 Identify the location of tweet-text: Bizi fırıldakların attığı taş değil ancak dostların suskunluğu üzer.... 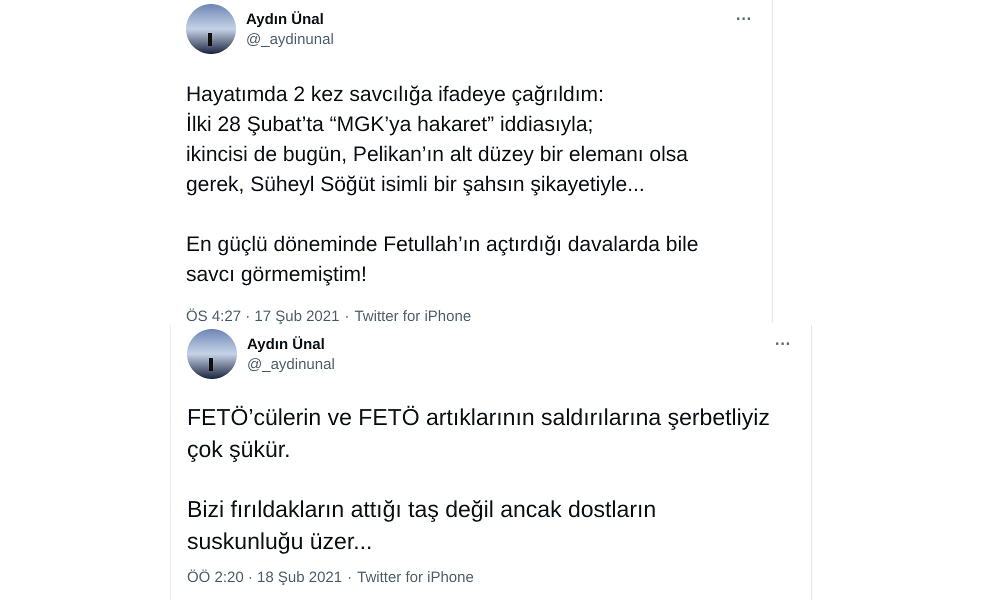
(422, 525).